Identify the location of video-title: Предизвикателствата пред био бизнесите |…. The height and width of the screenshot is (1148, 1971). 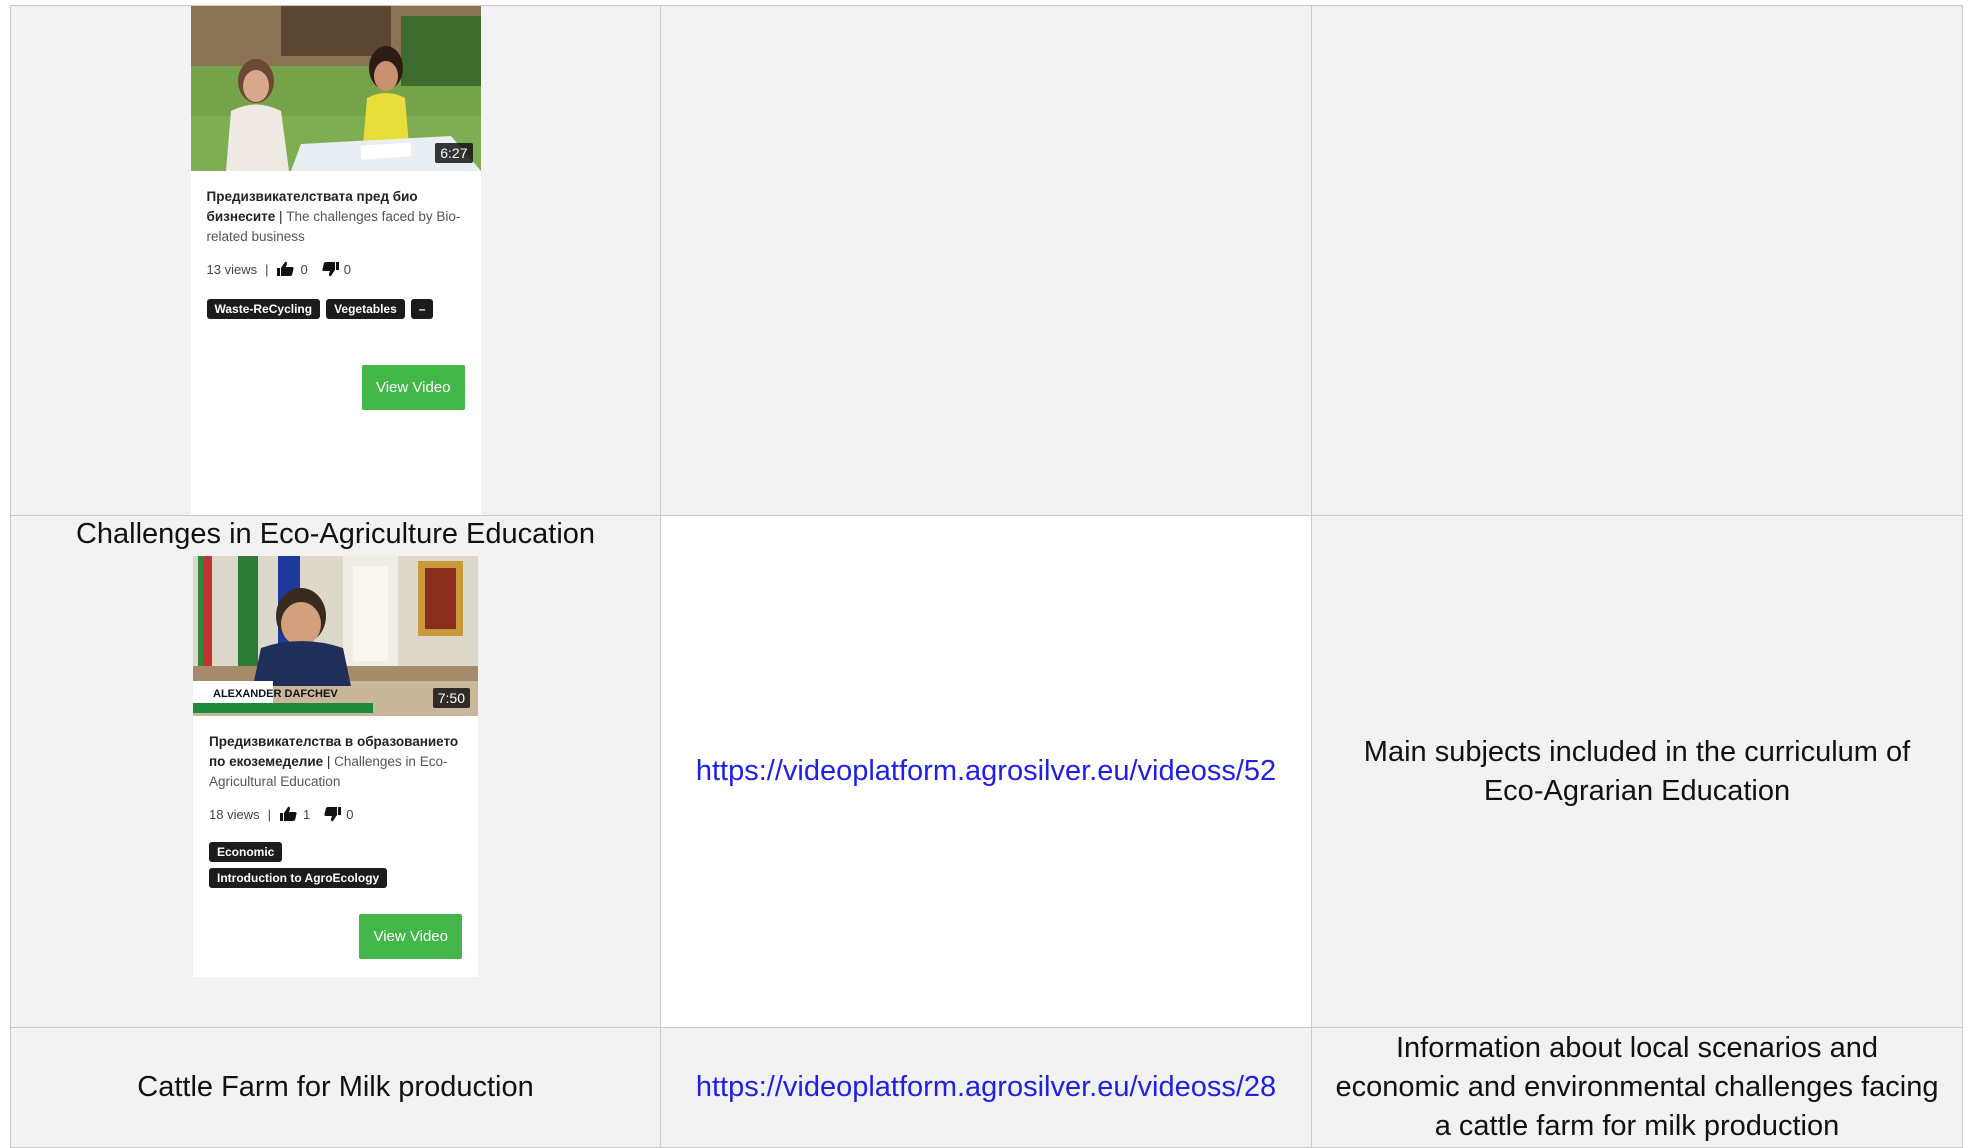
(336, 217).